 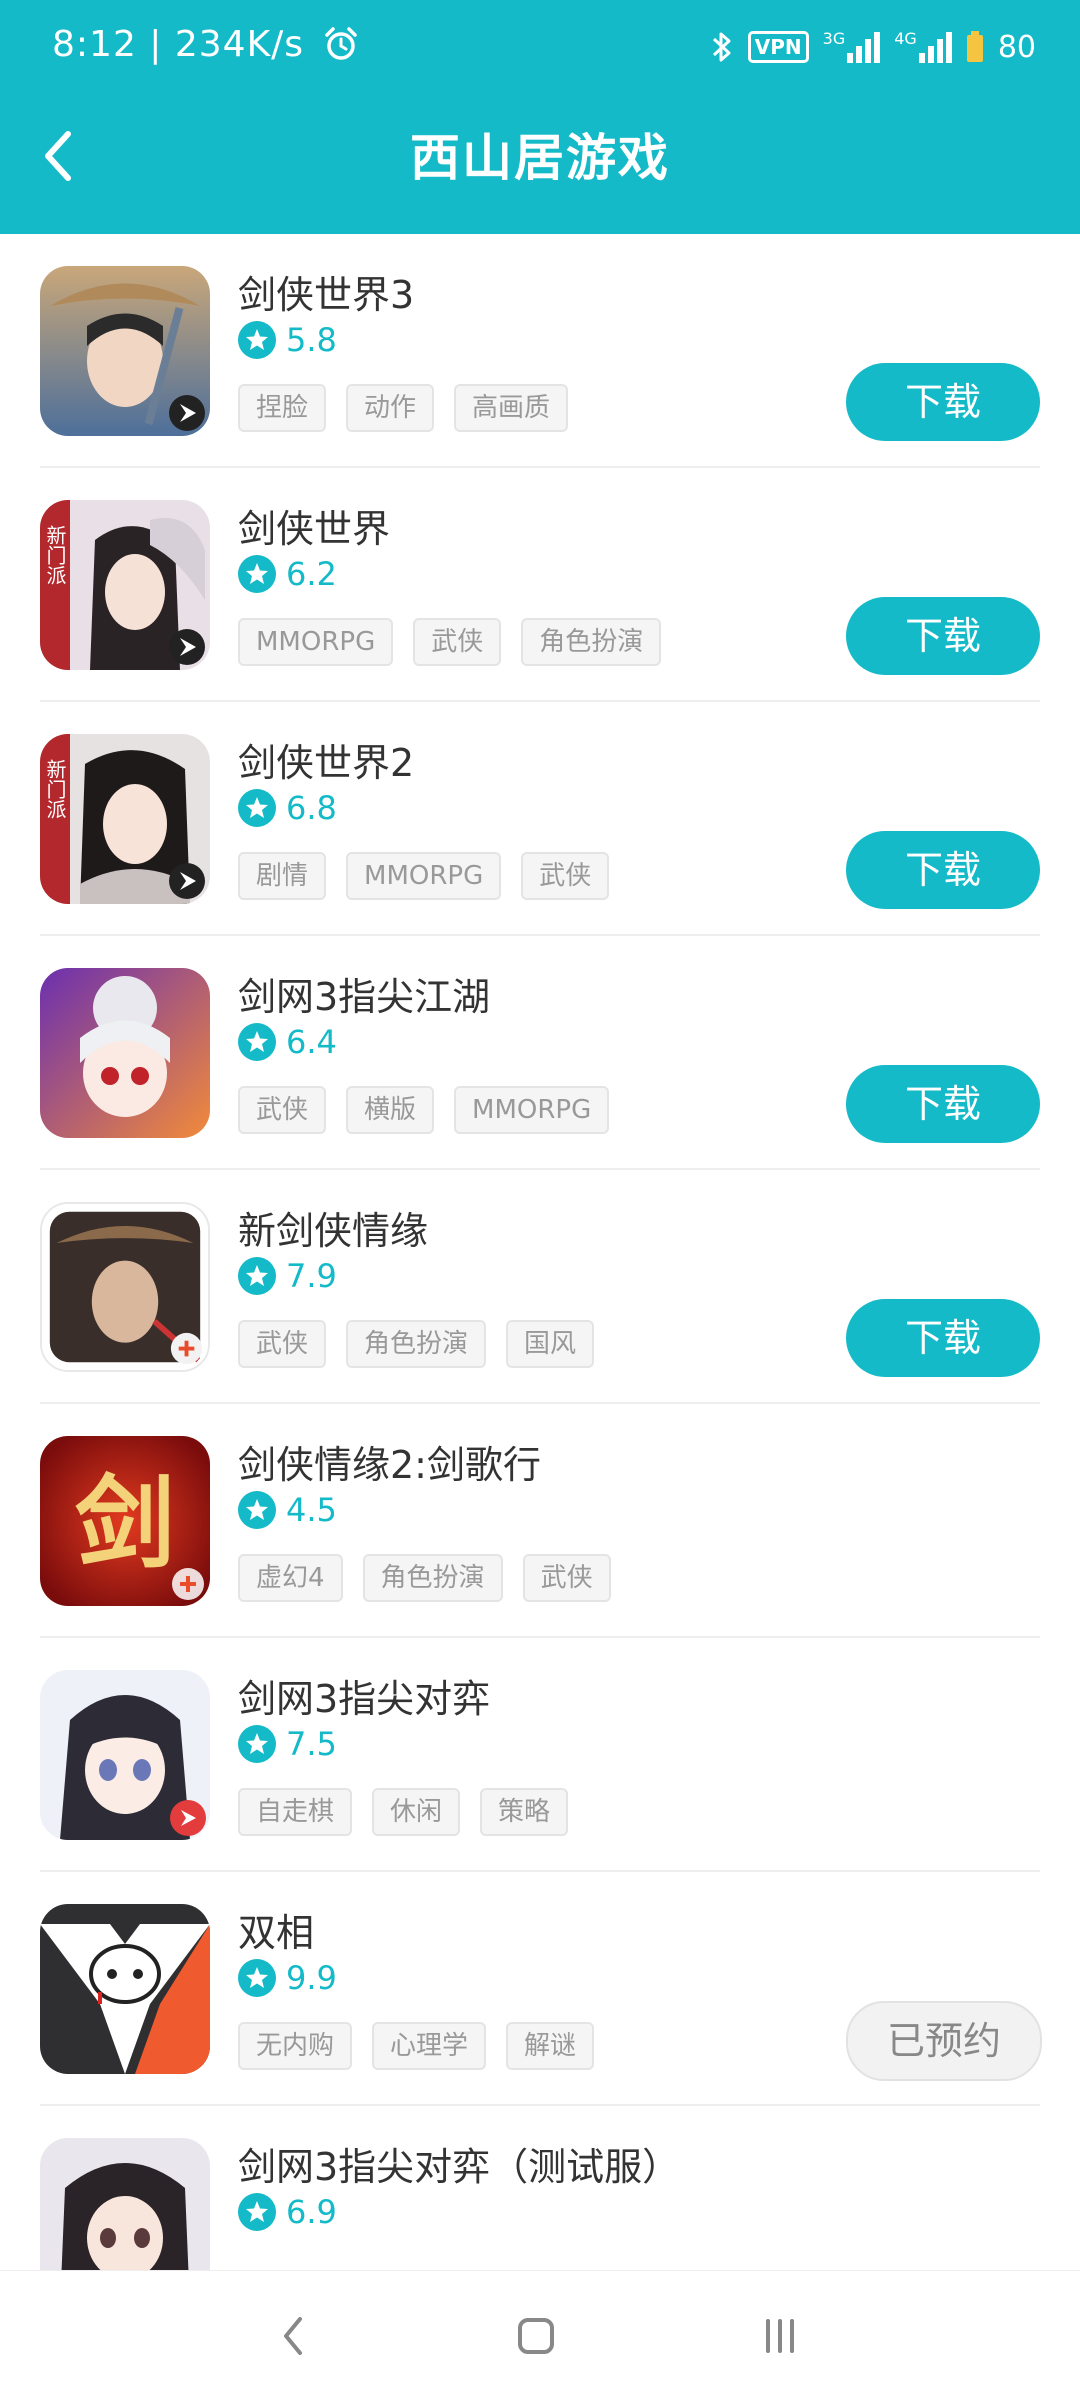 I want to click on nav-home-button, so click(x=536, y=2336).